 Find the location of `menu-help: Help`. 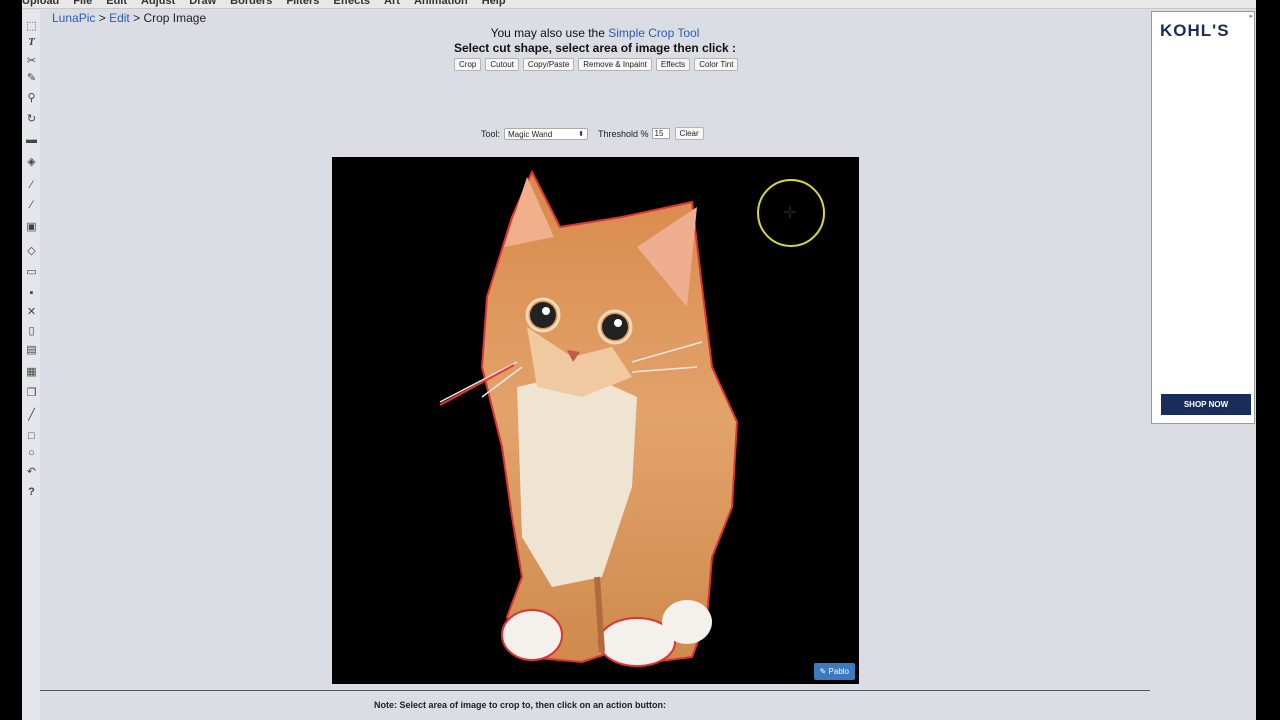

menu-help: Help is located at coordinates (494, 4).